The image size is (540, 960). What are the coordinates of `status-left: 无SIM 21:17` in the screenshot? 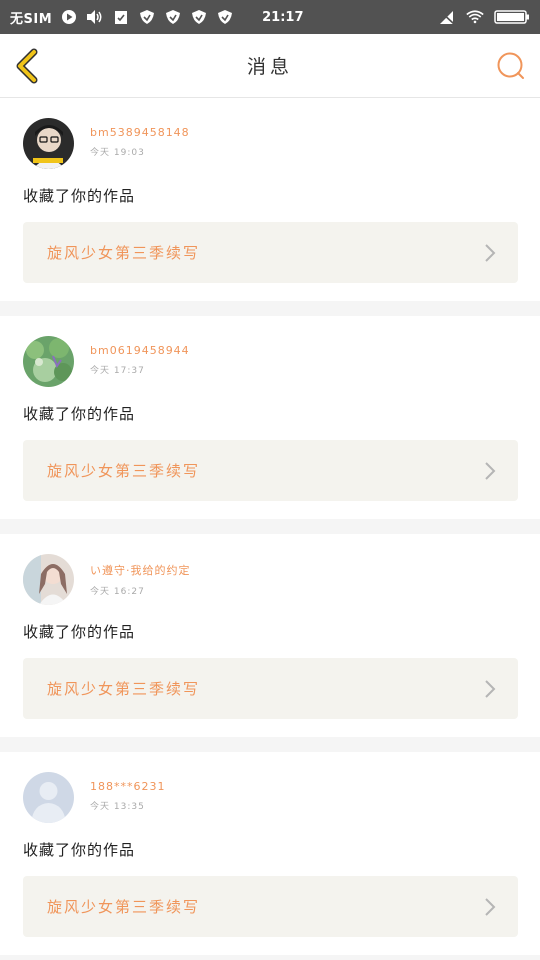 It's located at (157, 17).